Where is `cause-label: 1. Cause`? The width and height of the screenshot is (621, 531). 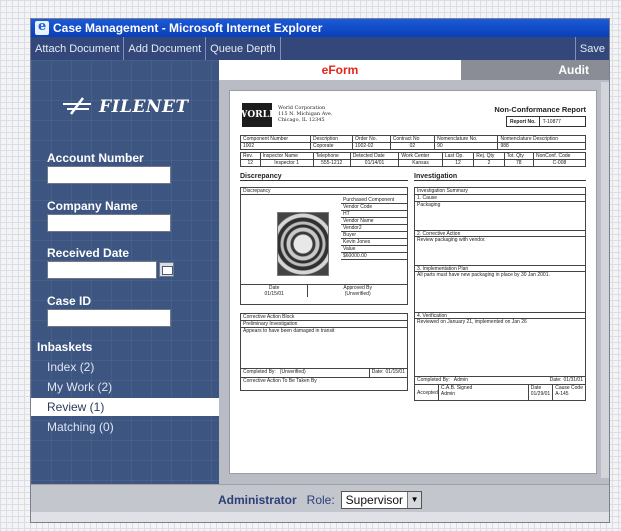
cause-label: 1. Cause is located at coordinates (500, 198).